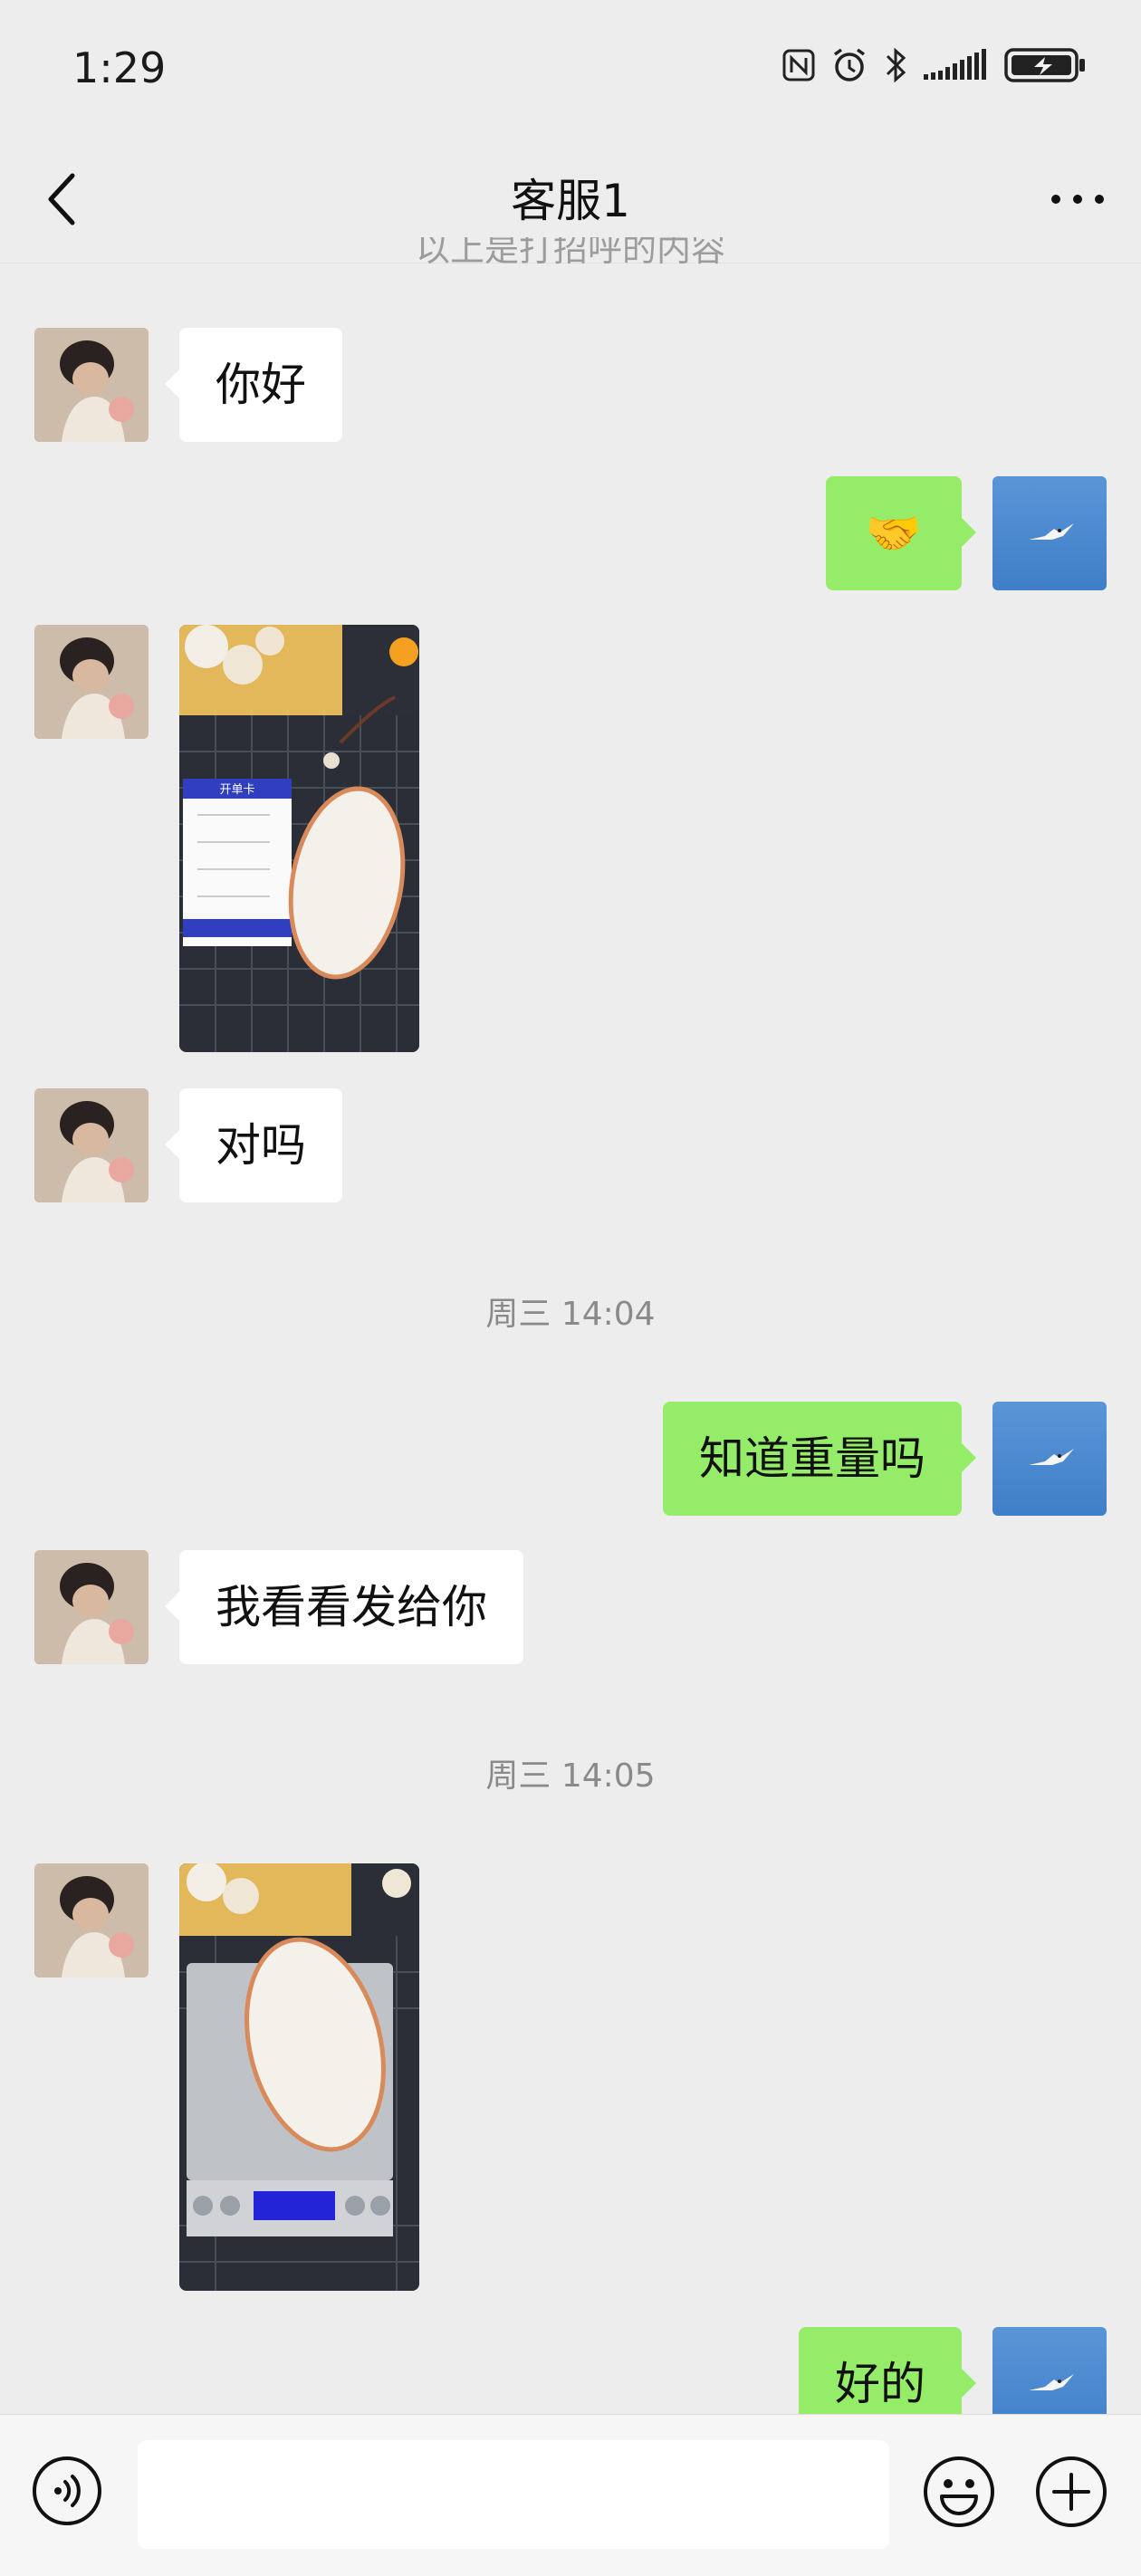 The image size is (1141, 2576). What do you see at coordinates (1077, 199) in the screenshot?
I see `more-icon` at bounding box center [1077, 199].